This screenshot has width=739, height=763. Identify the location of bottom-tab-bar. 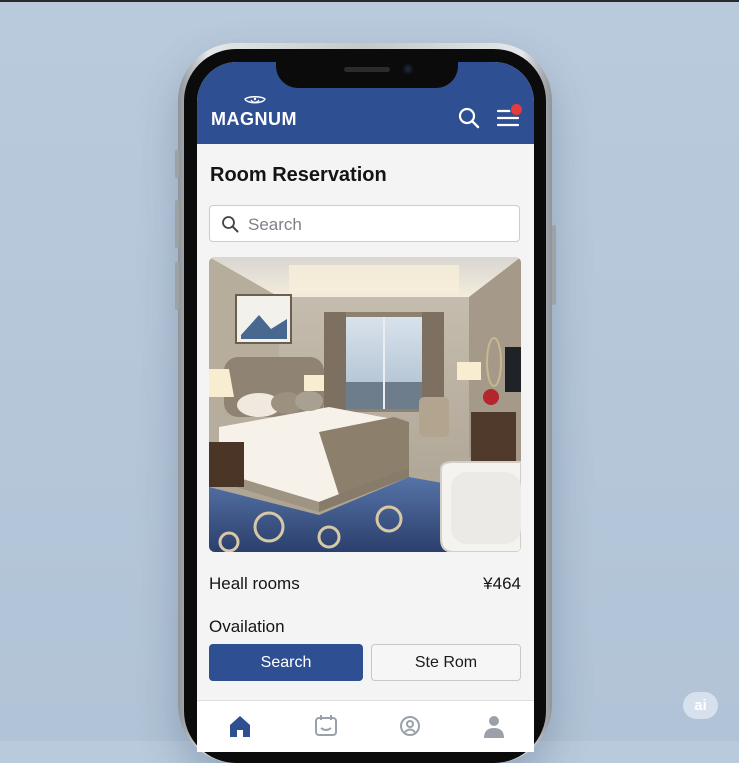
(365, 726).